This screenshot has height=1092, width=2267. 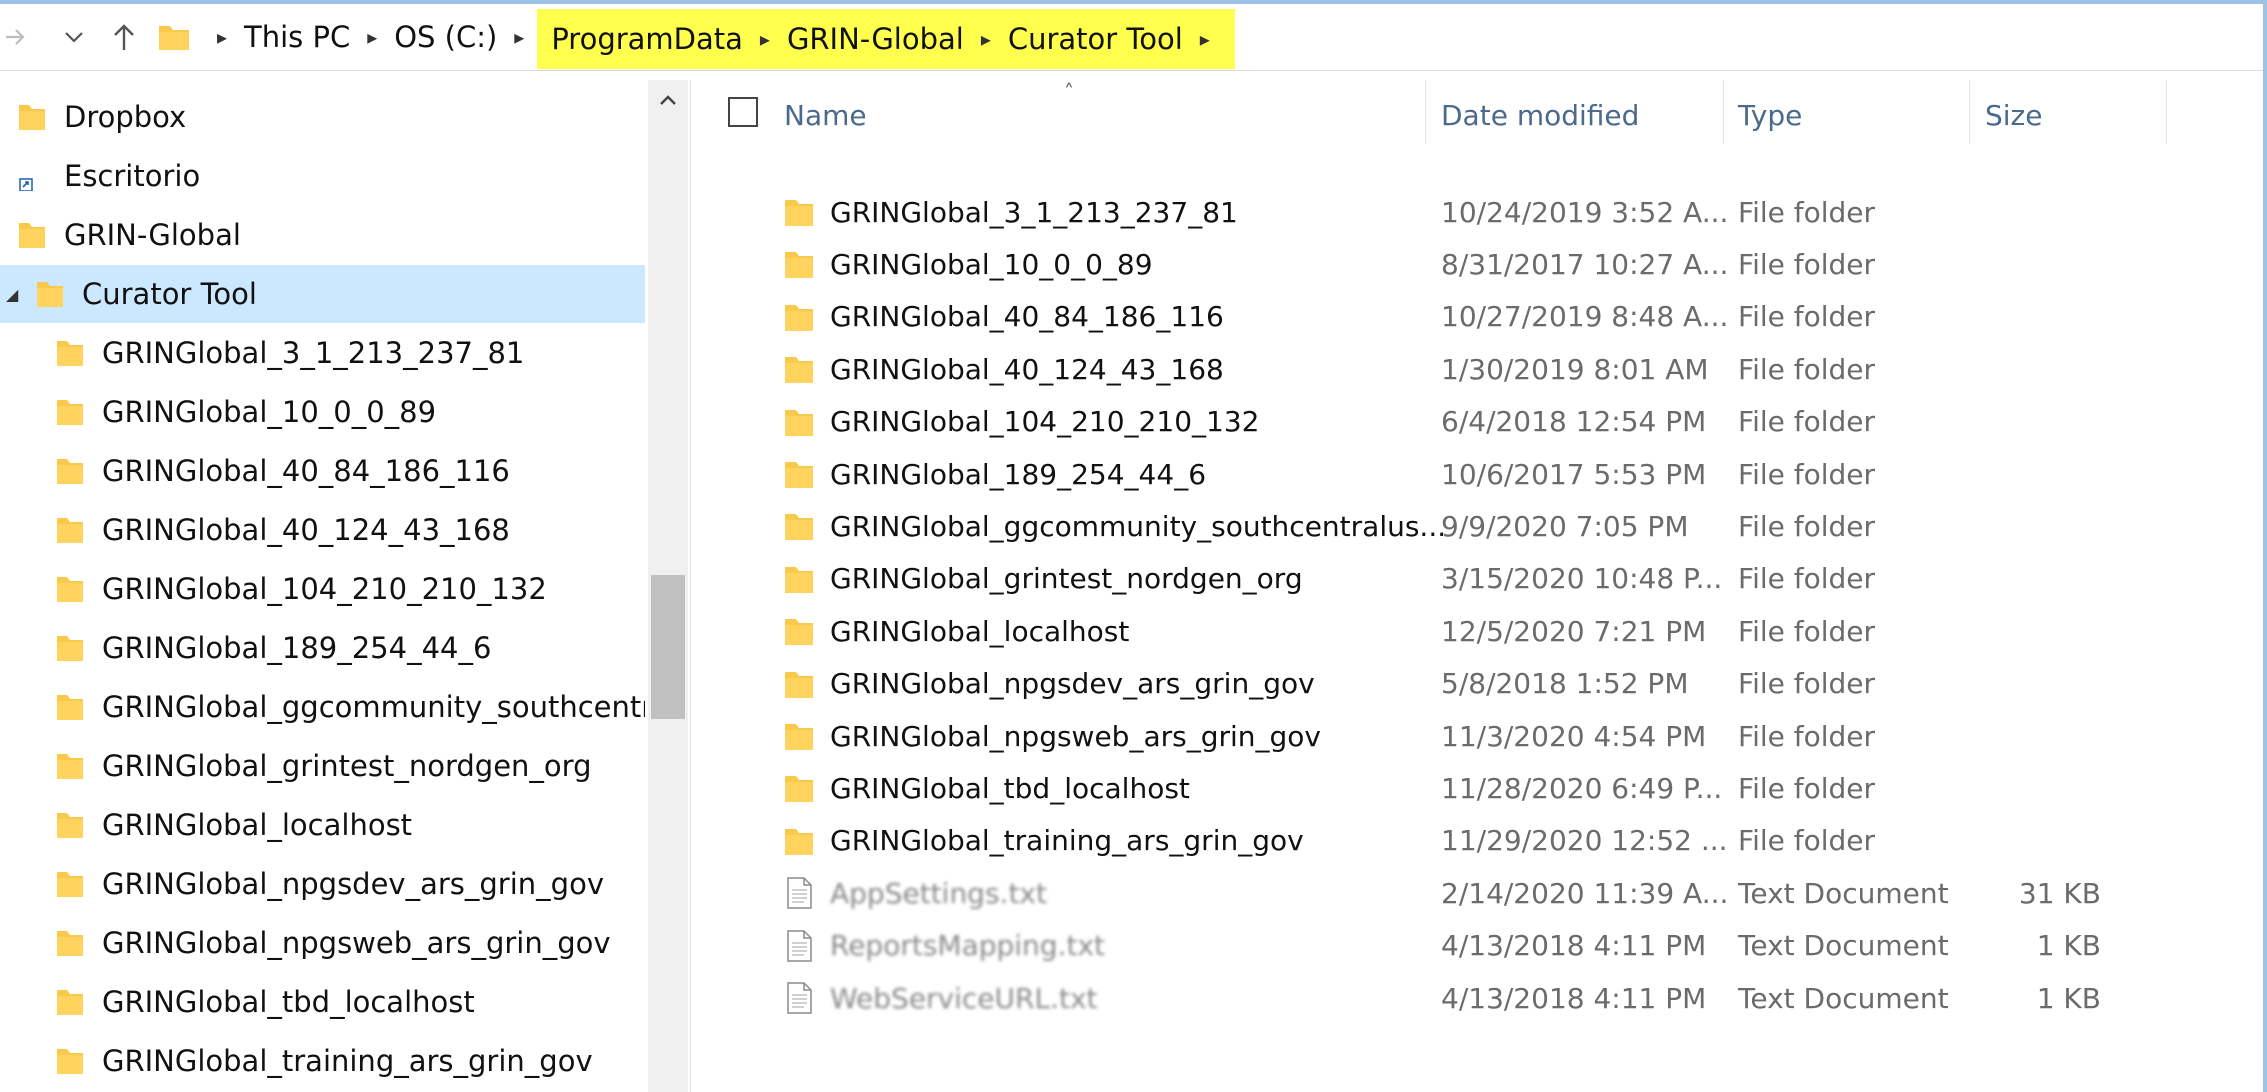 I want to click on nav-item-dropbox: Dropbox, so click(x=322, y=117).